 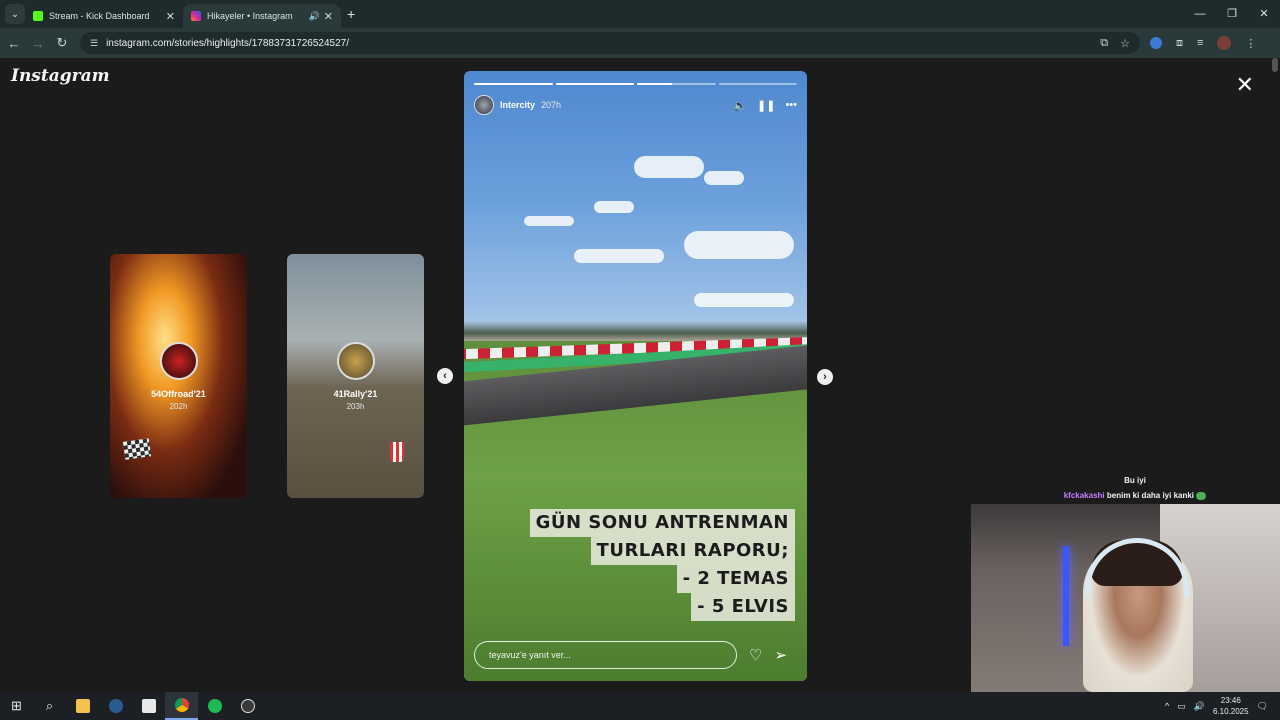 I want to click on more-options-icon: •••, so click(x=791, y=105).